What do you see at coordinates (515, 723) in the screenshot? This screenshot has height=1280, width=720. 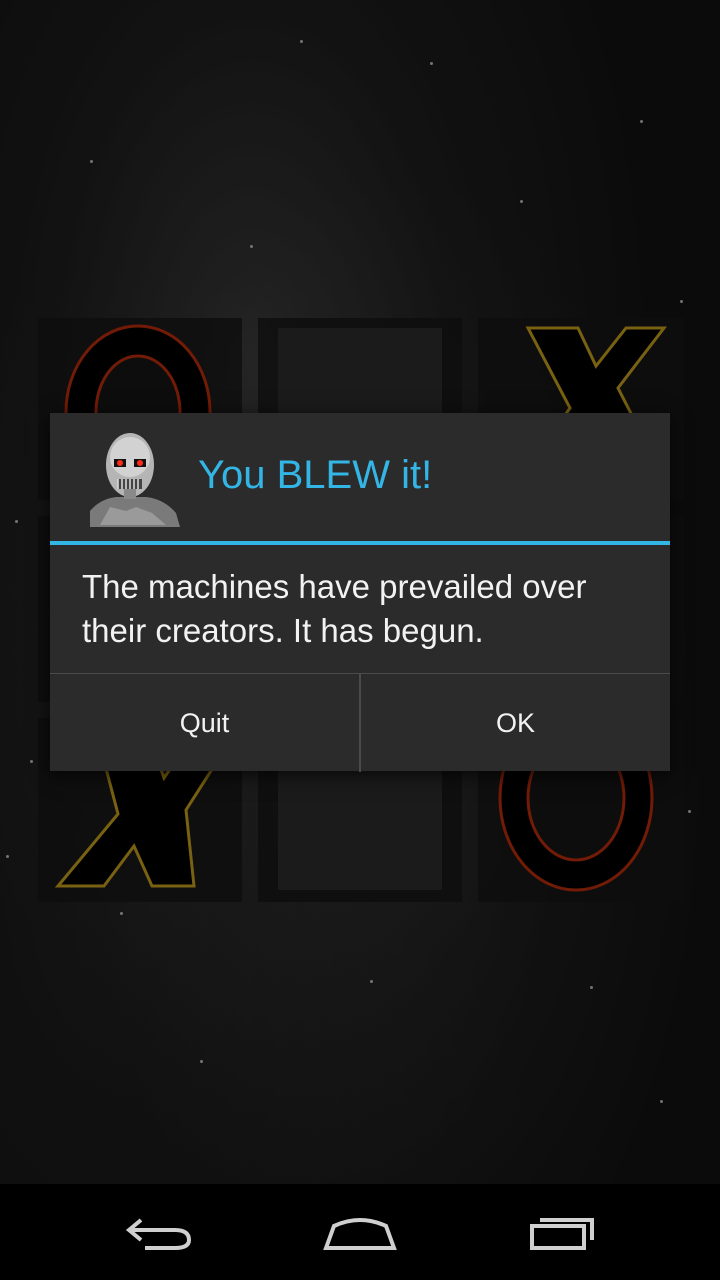 I see `ok-button: OK` at bounding box center [515, 723].